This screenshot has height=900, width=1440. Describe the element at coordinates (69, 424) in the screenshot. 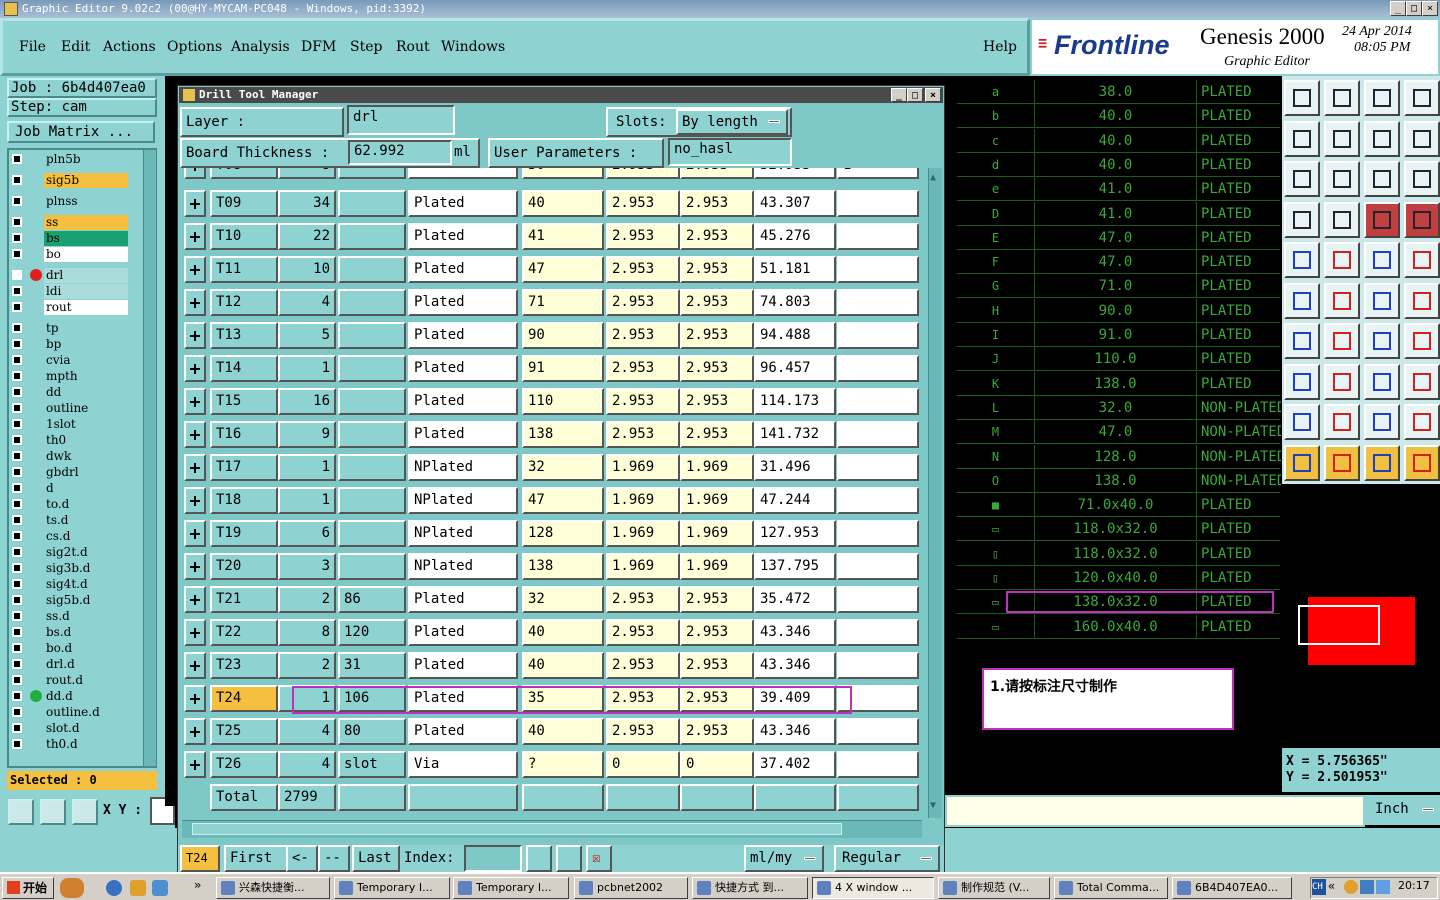

I see `layer-row-1slot: 1slot` at that location.